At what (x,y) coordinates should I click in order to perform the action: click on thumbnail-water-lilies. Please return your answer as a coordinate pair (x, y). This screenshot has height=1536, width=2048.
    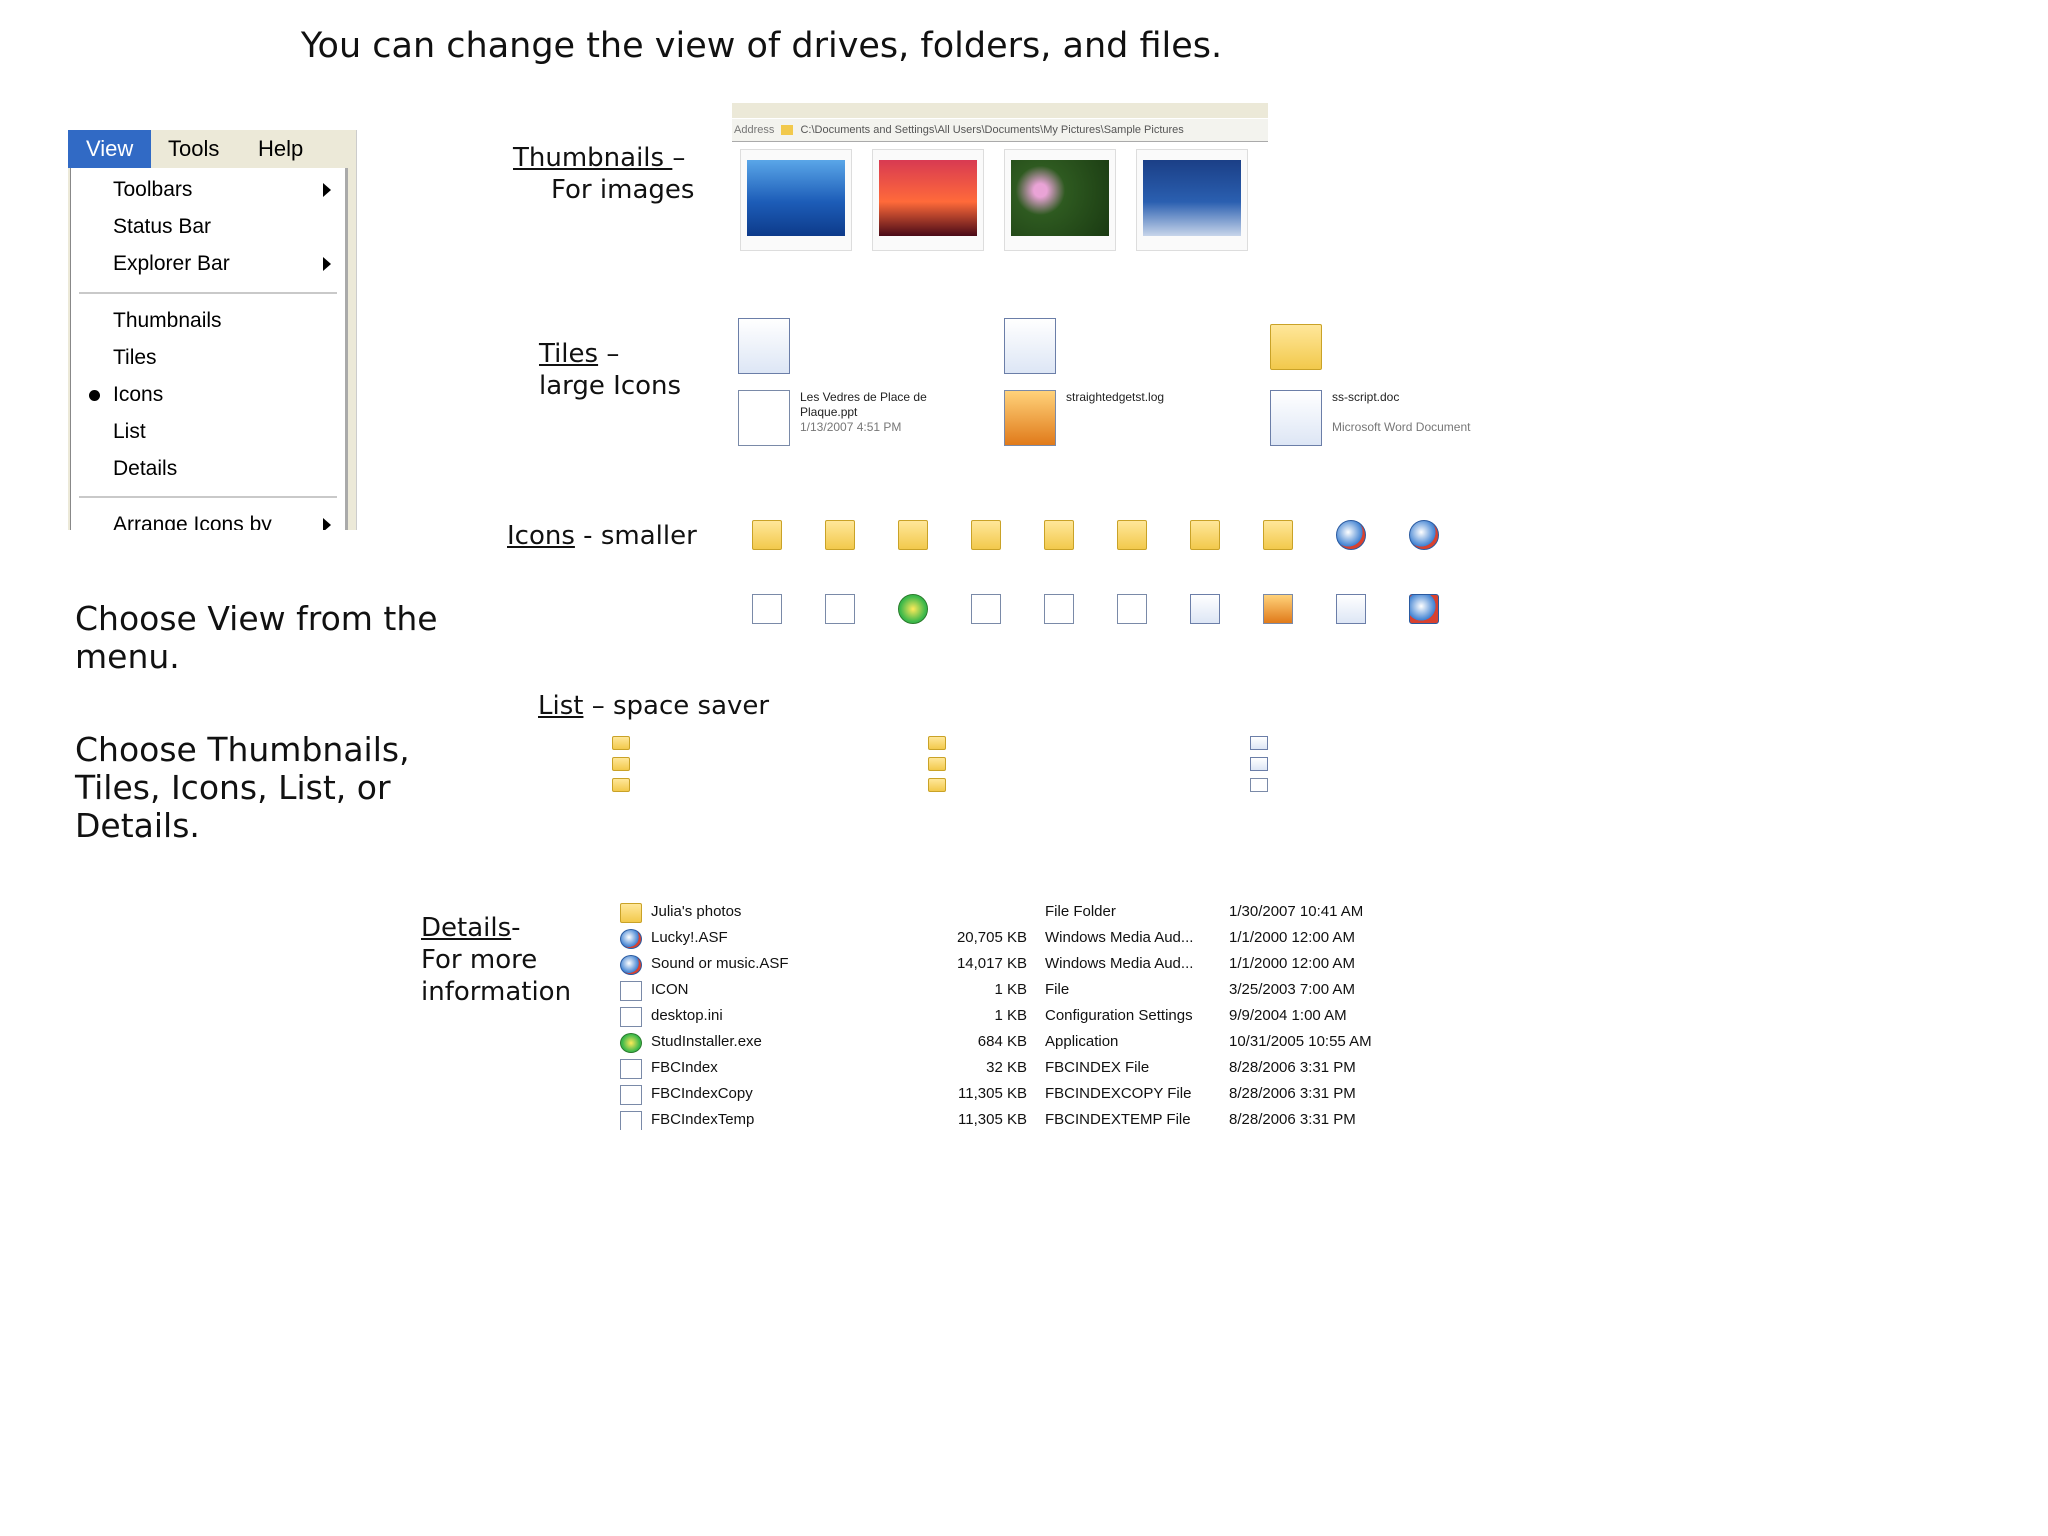
    Looking at the image, I should click on (1060, 200).